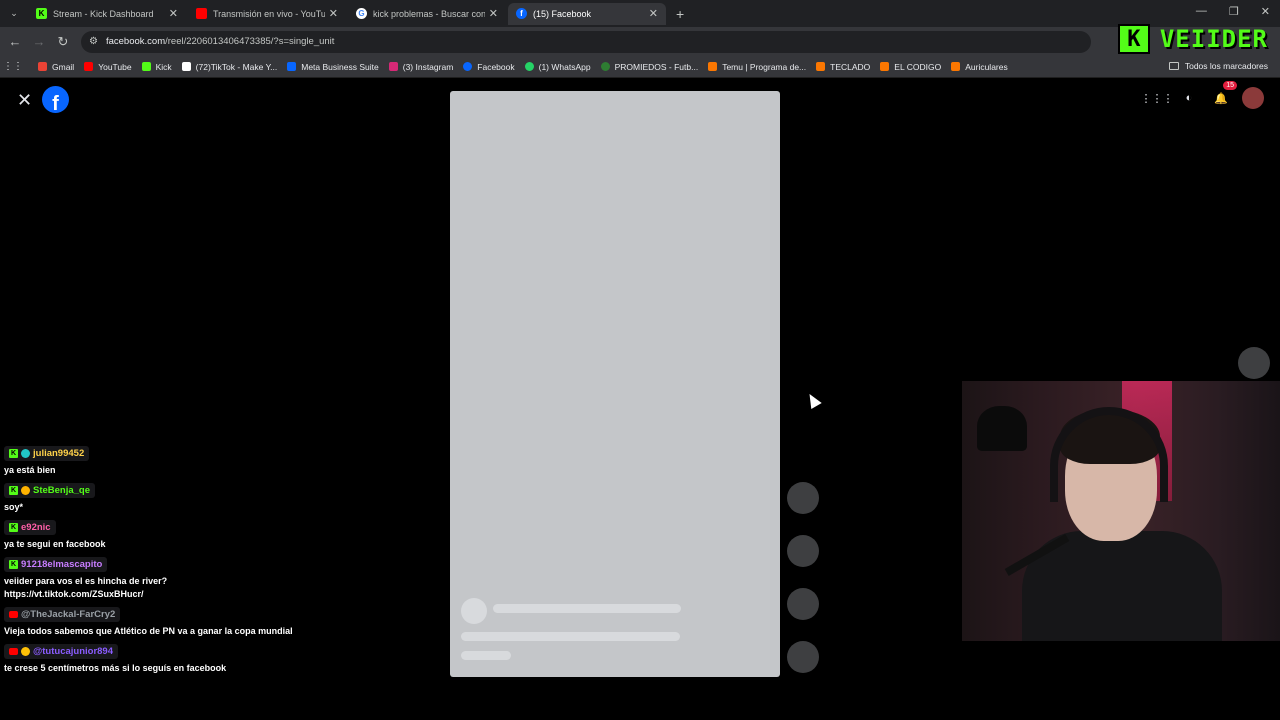 This screenshot has width=1280, height=720. What do you see at coordinates (420, 67) in the screenshot?
I see `bookmark-instagram: (3) Instagram` at bounding box center [420, 67].